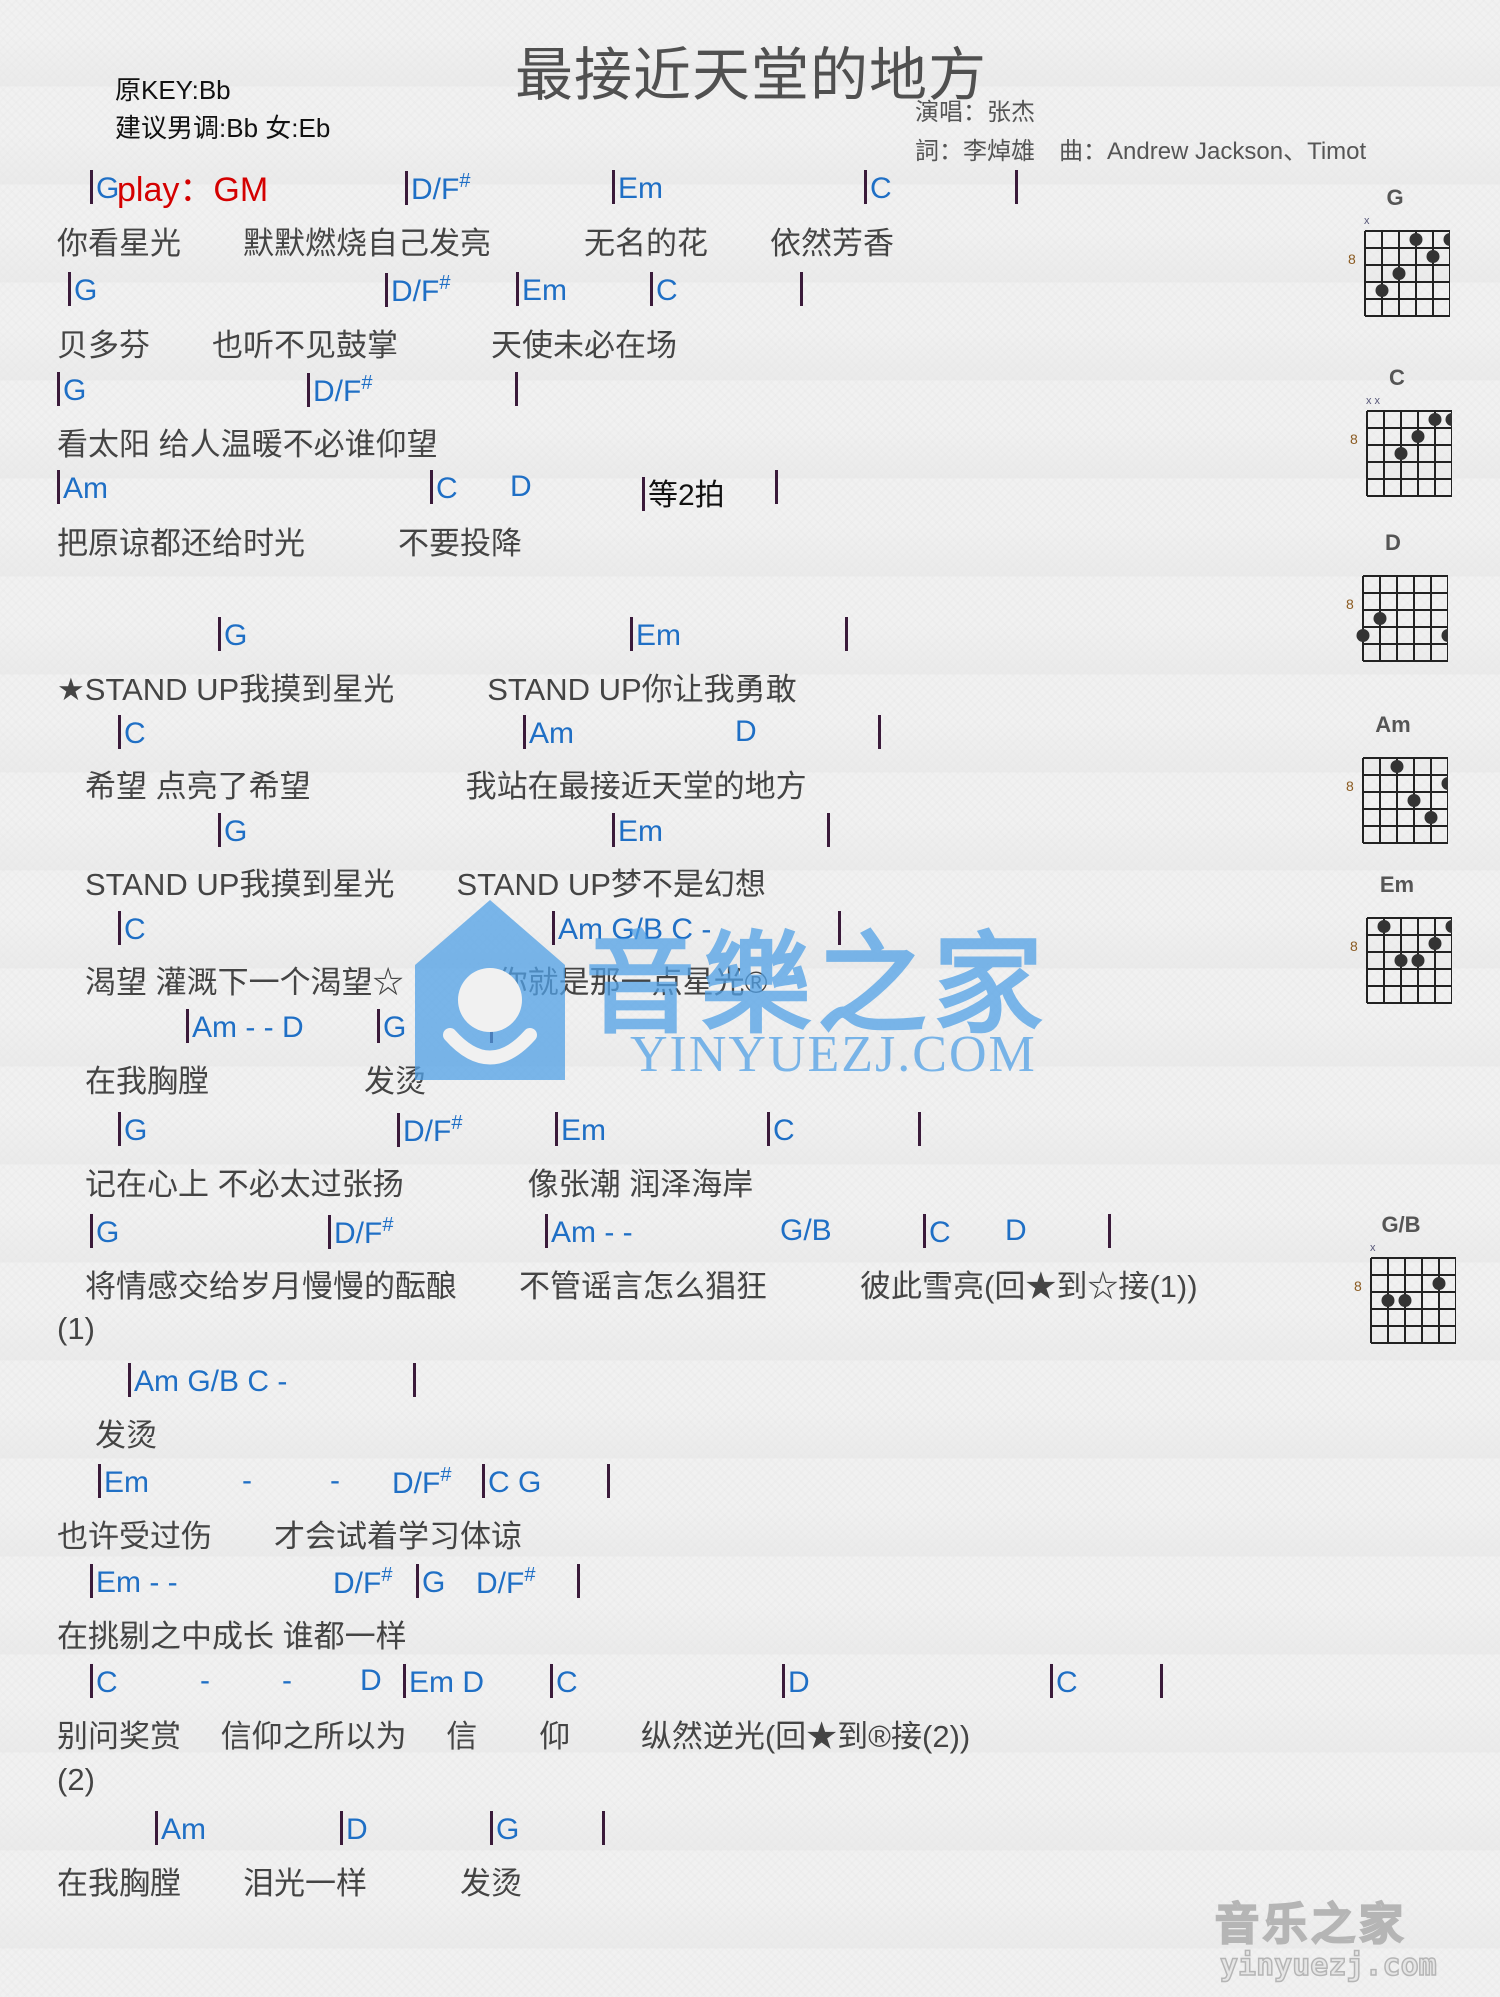 Image resolution: width=1500 pixels, height=1997 pixels. Describe the element at coordinates (1328, 1965) in the screenshot. I see `watermark-corner-en: yinyuezj.com` at that location.